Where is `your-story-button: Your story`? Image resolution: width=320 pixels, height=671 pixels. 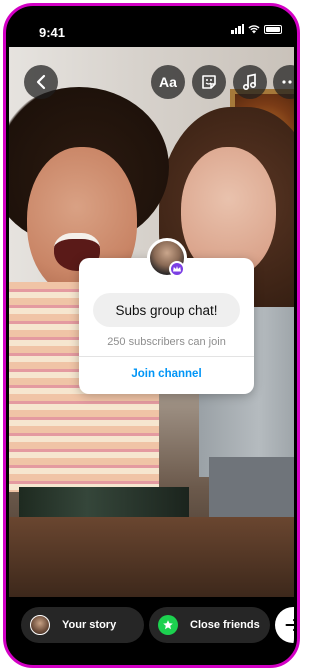
your-story-button: Your story is located at coordinates (82, 625).